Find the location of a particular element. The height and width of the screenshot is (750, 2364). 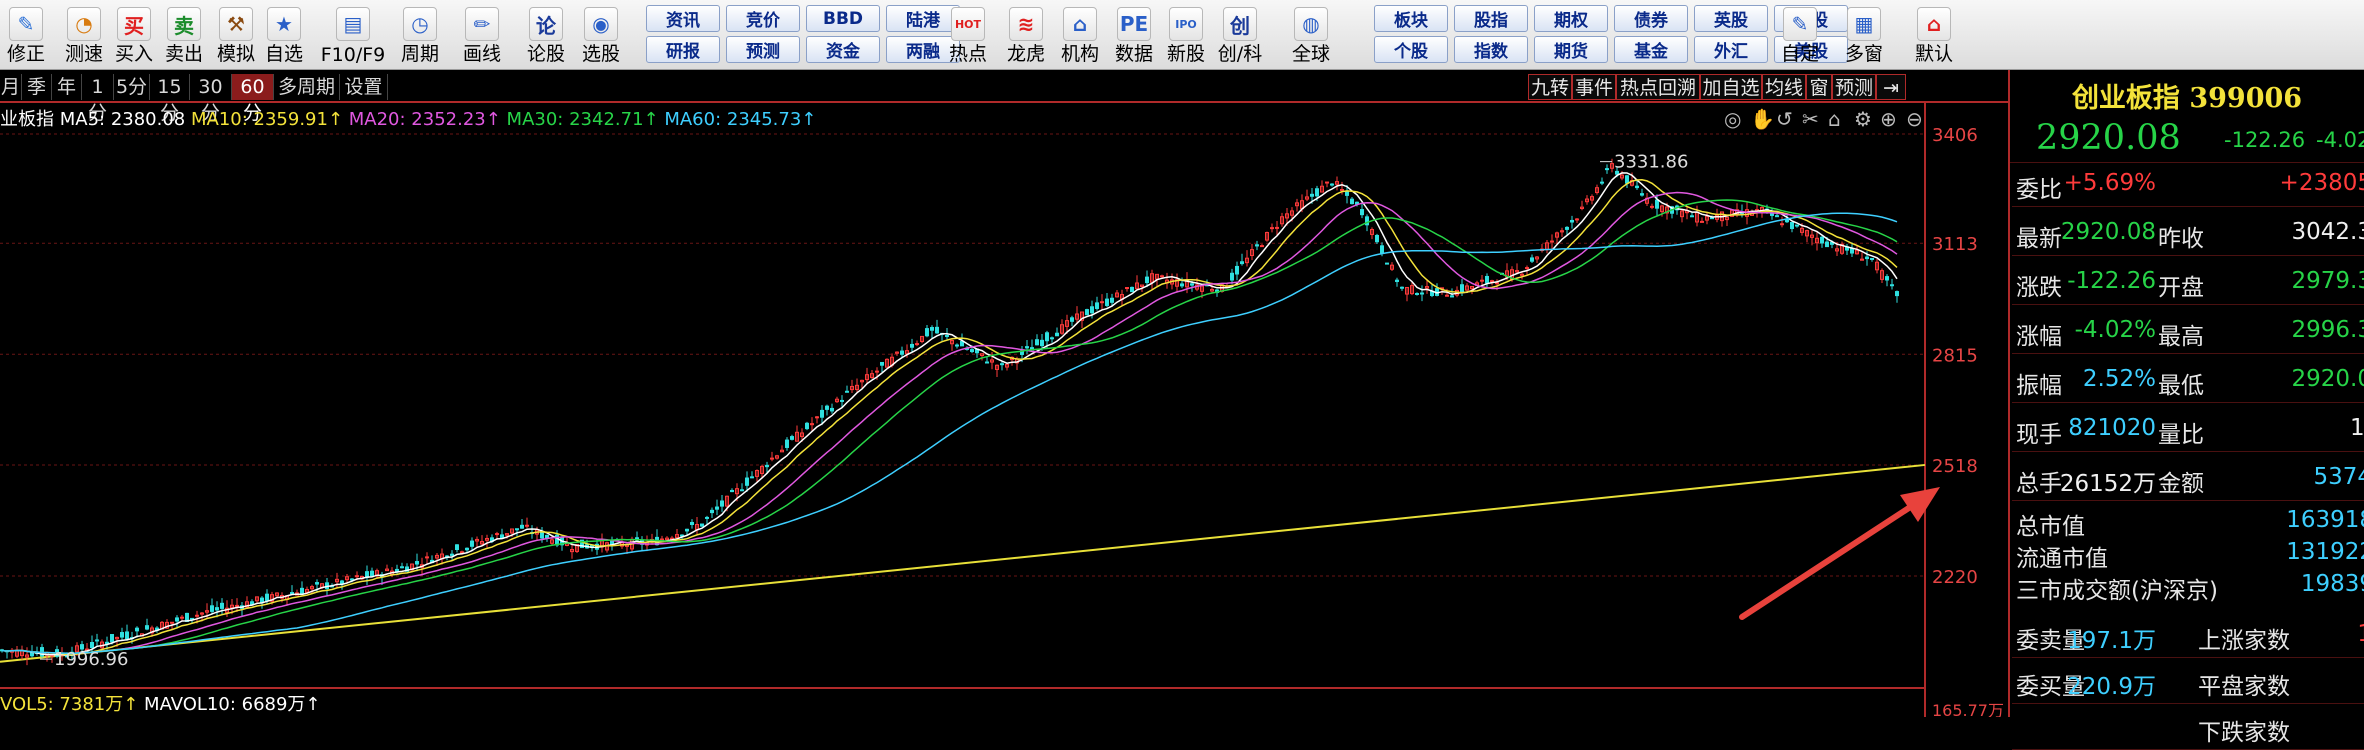

quote-value: 197.1万 is located at coordinates (2111, 641).